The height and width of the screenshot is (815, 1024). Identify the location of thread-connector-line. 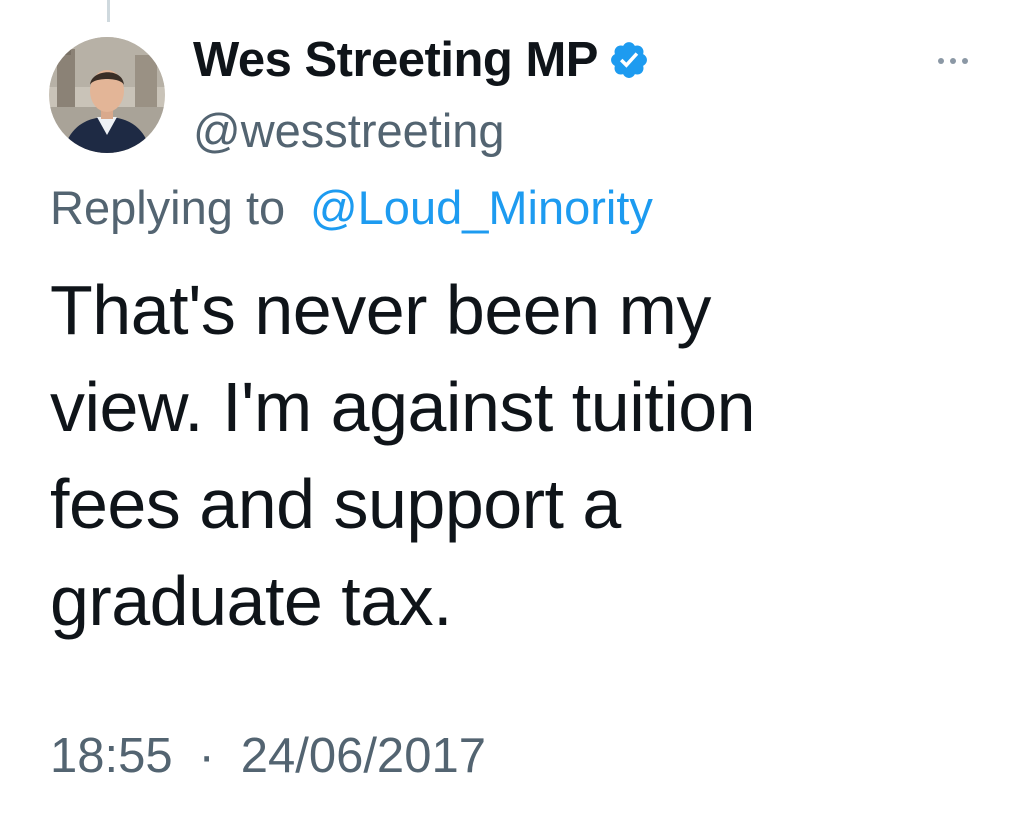
(108, 11).